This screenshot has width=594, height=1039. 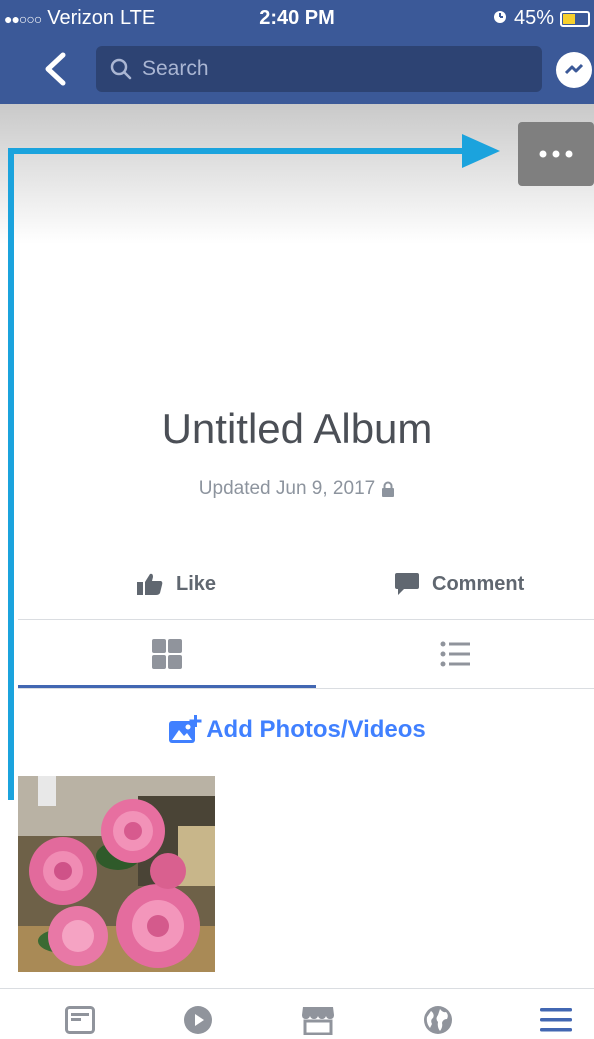 I want to click on tab-list-view, so click(x=455, y=654).